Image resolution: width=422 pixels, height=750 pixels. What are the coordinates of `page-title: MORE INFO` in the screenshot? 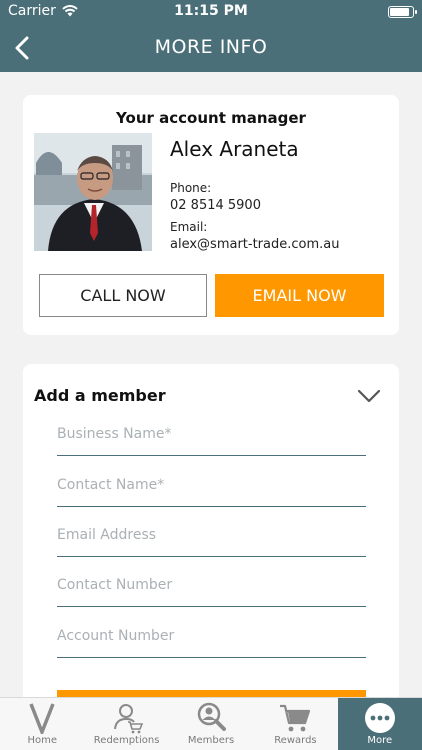 It's located at (211, 47).